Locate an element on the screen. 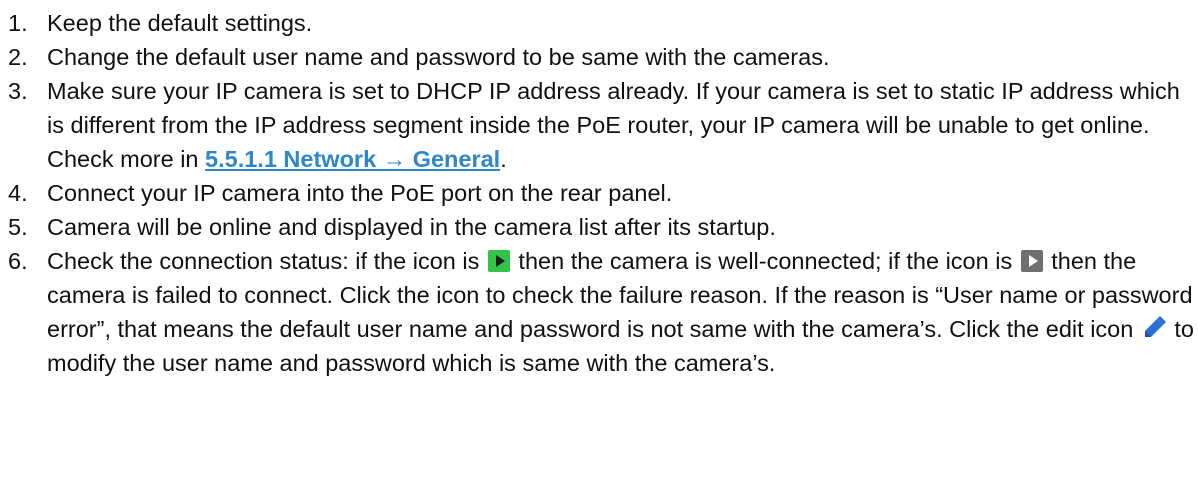 This screenshot has width=1198, height=493. step-number: 5. is located at coordinates (18, 227).